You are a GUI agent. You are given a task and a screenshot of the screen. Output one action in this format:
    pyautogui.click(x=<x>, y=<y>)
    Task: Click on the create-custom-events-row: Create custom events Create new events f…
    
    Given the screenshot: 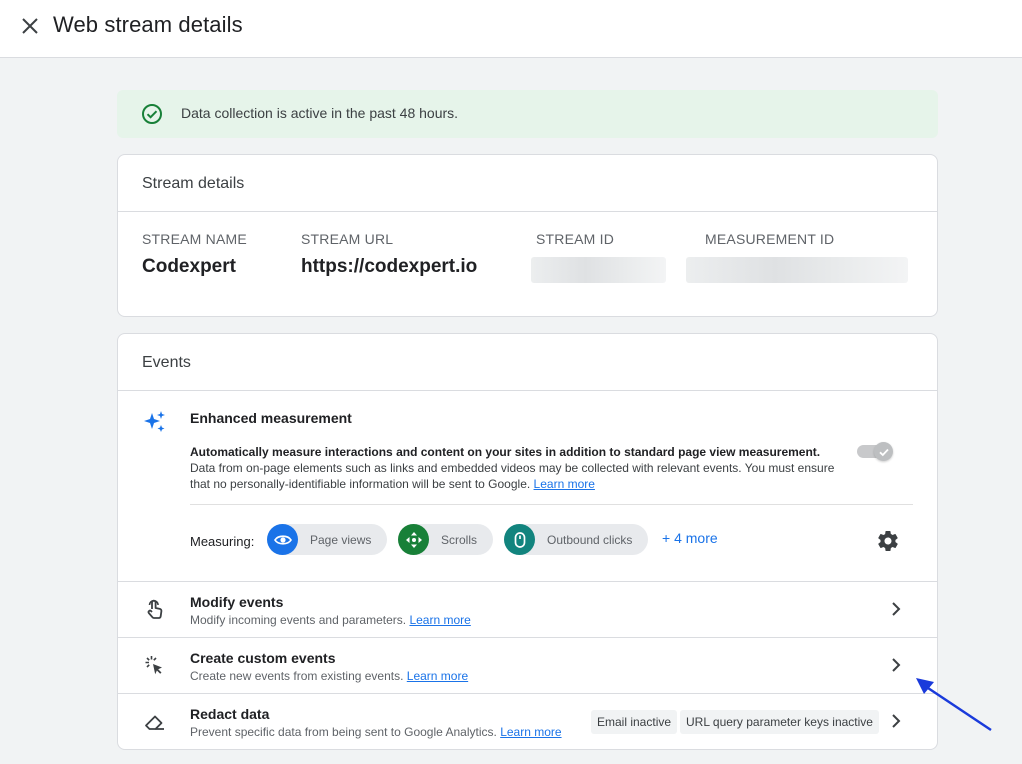 What is the action you would take?
    pyautogui.click(x=527, y=665)
    